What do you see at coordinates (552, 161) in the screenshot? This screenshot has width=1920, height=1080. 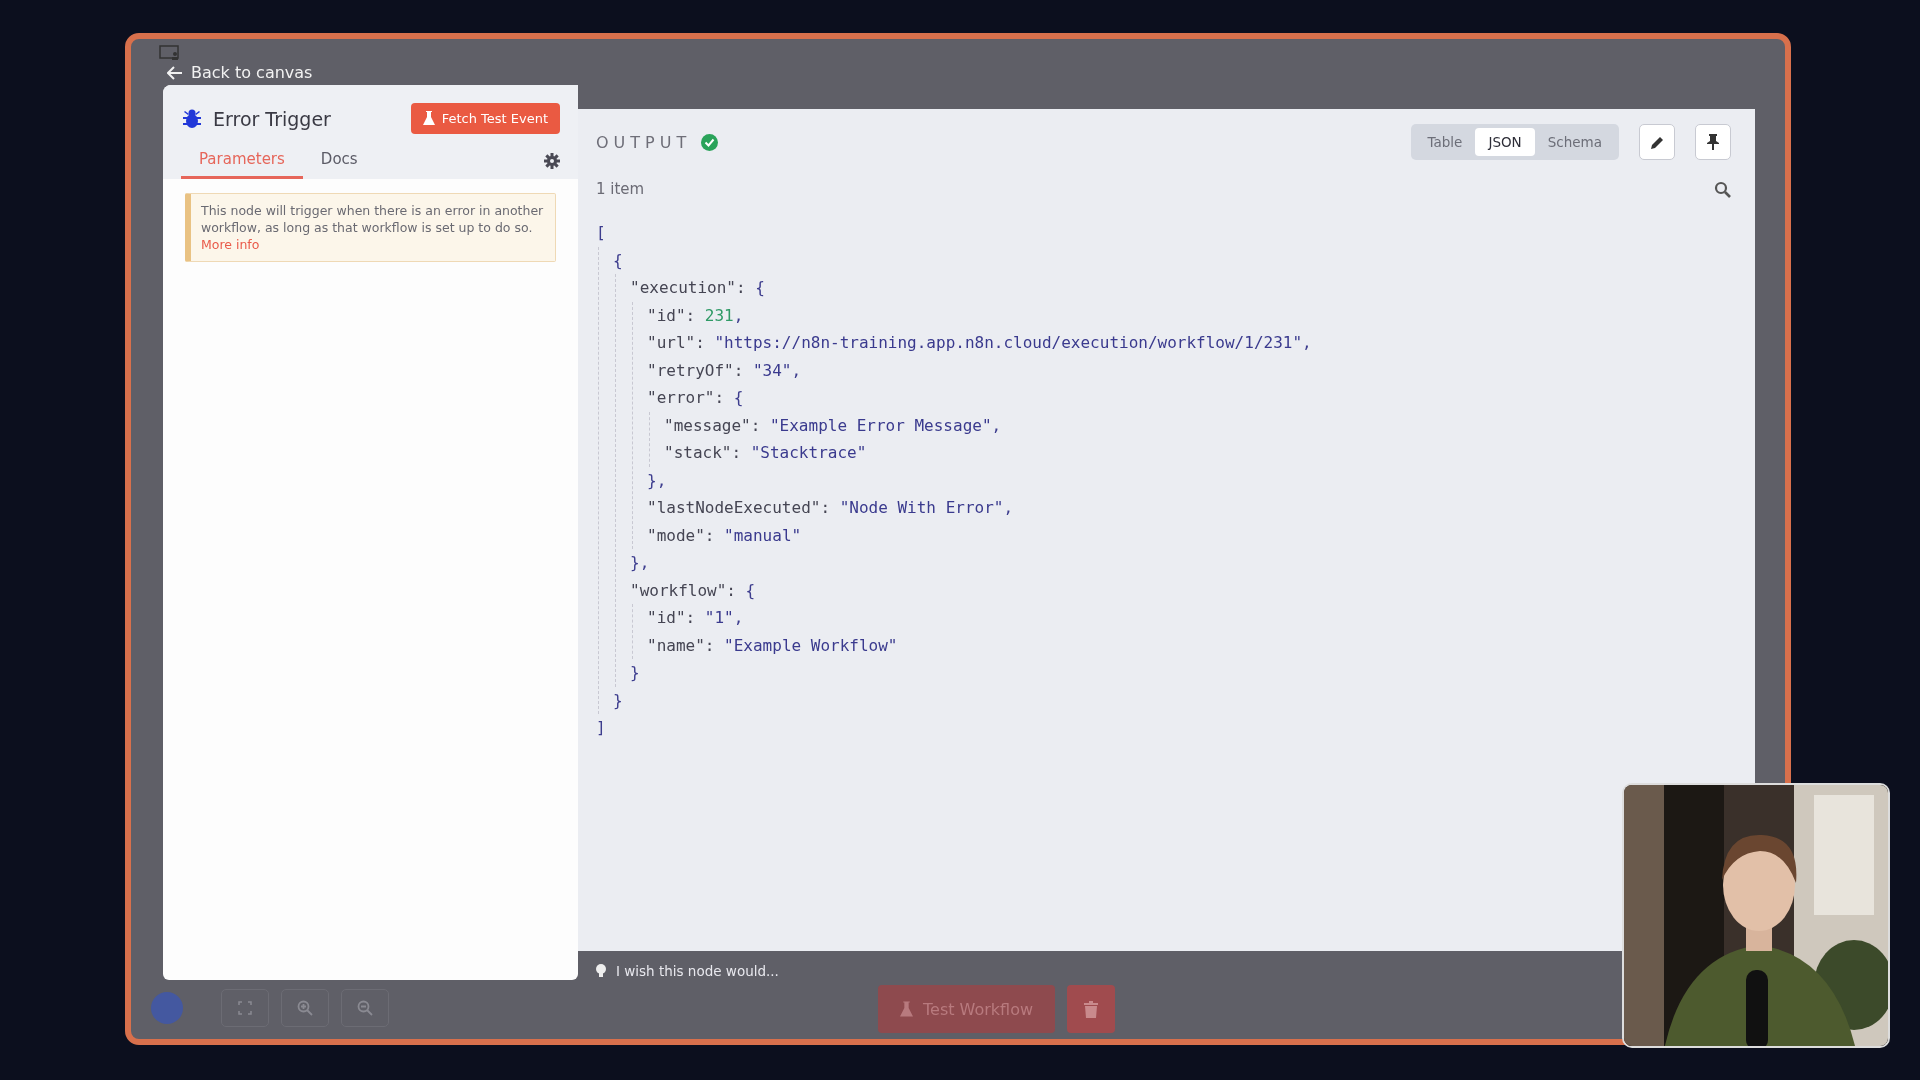 I see `settings-icon` at bounding box center [552, 161].